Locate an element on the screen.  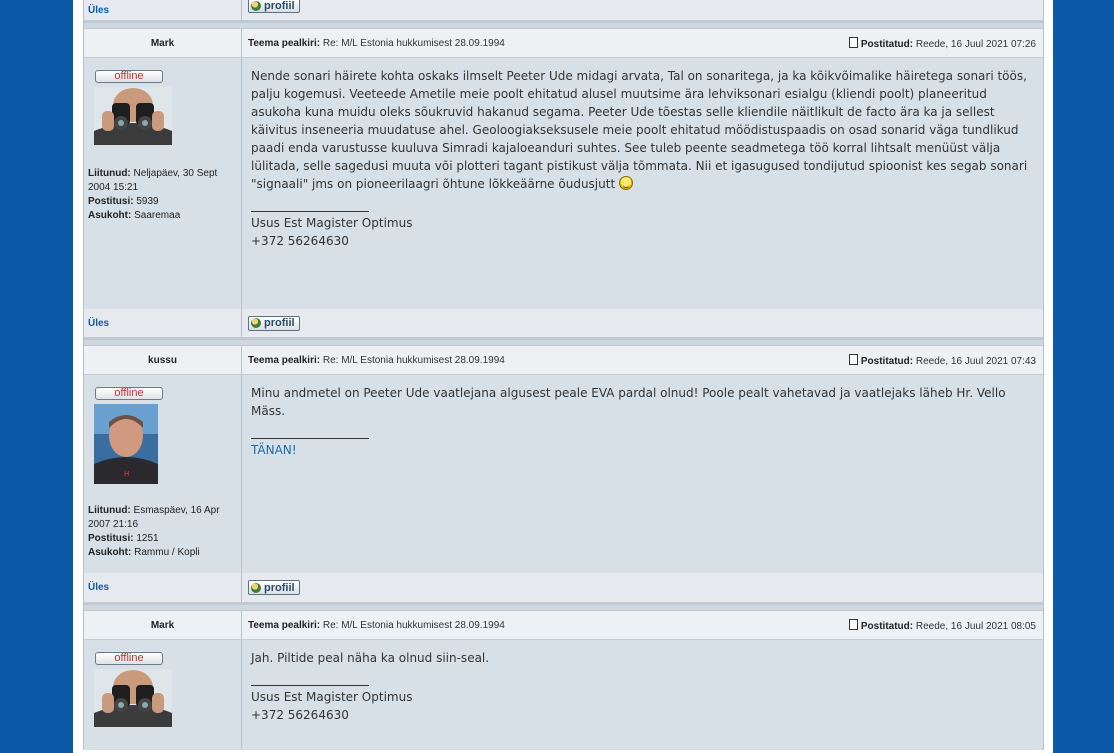
svg-text: H is located at coordinates (126, 474).